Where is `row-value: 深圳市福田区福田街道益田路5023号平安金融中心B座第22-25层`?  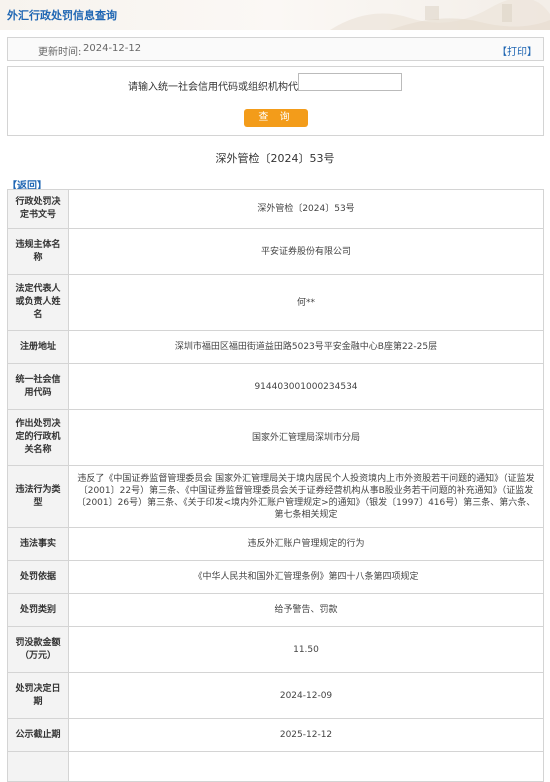 row-value: 深圳市福田区福田街道益田路5023号平安金融中心B座第22-25层 is located at coordinates (306, 347).